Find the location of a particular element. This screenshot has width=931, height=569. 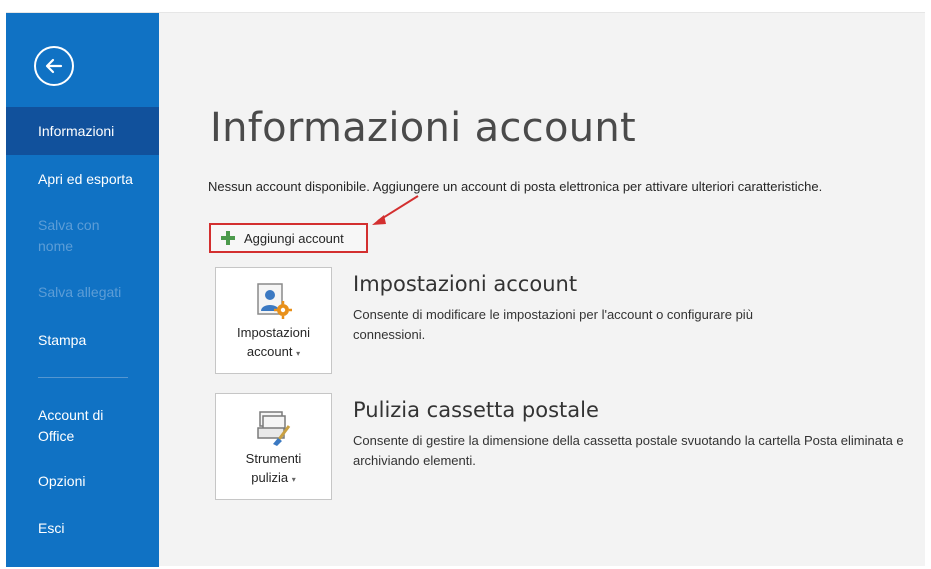

add-account-label: Aggiungi account is located at coordinates (294, 238).